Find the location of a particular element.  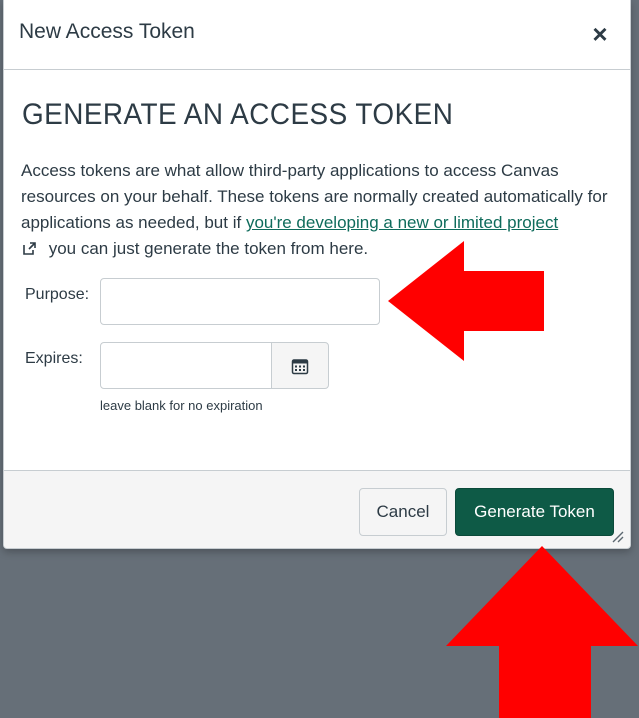

calendar-button is located at coordinates (300, 365).